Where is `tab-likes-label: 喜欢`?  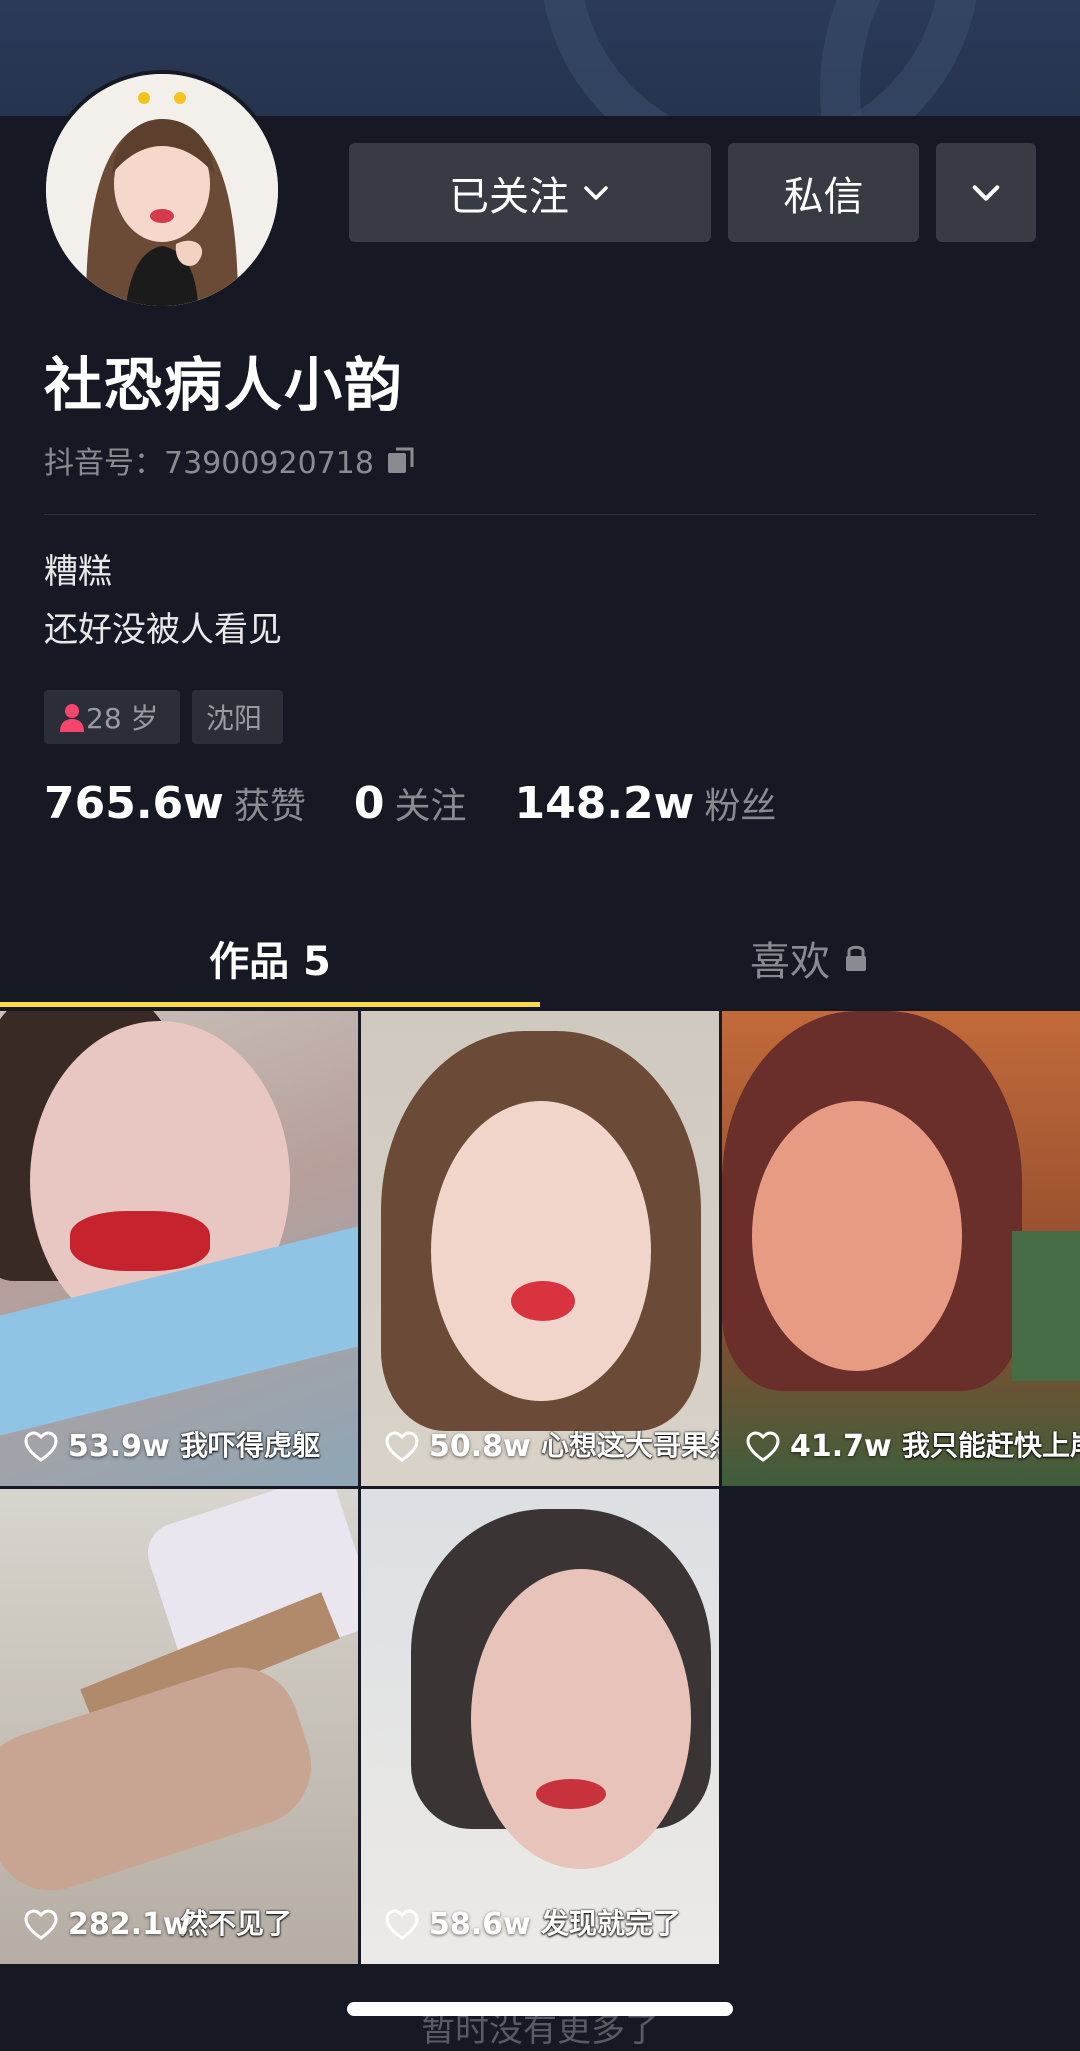
tab-likes-label: 喜欢 is located at coordinates (790, 962).